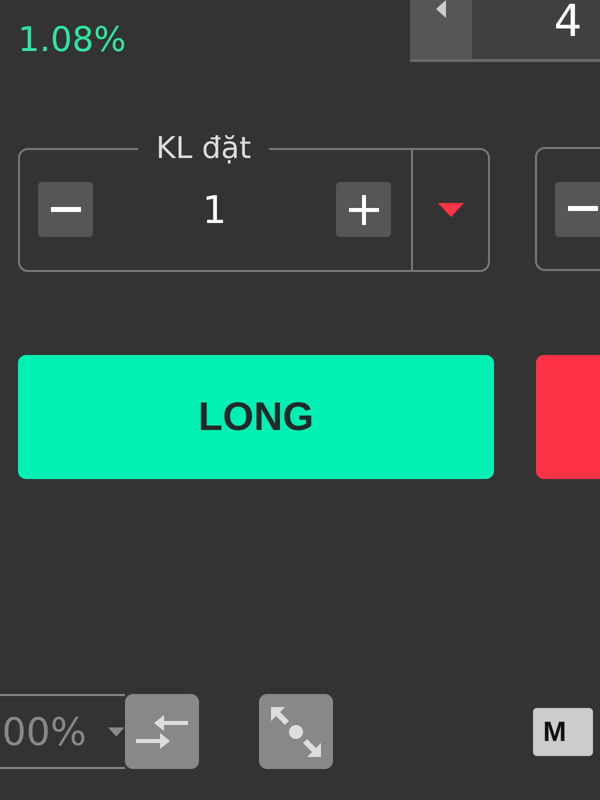  What do you see at coordinates (72, 41) in the screenshot?
I see `change-percent: 1.08%` at bounding box center [72, 41].